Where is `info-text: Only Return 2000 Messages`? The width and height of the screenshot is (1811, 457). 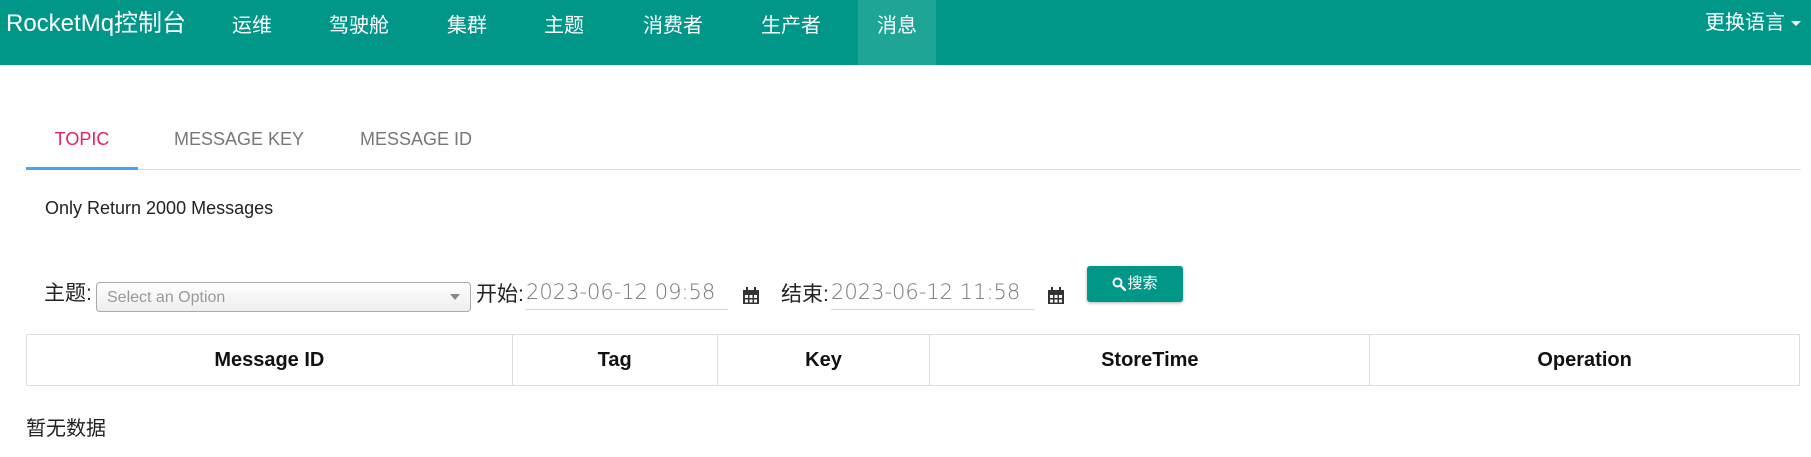
info-text: Only Return 2000 Messages is located at coordinates (159, 208).